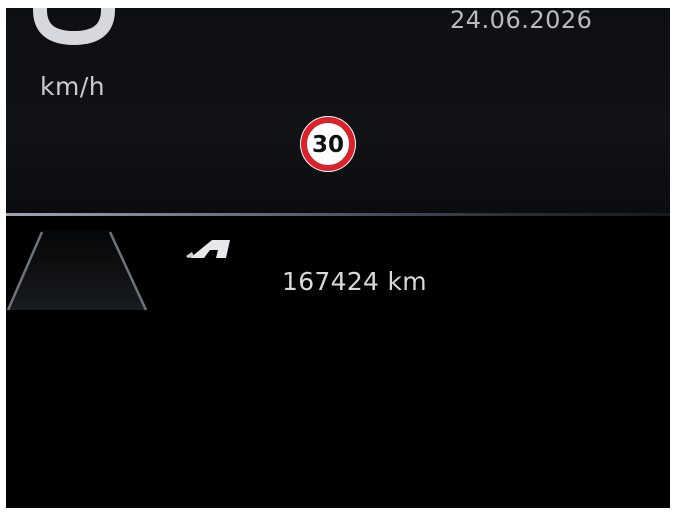  Describe the element at coordinates (208, 249) in the screenshot. I see `road-assist-icon` at that location.